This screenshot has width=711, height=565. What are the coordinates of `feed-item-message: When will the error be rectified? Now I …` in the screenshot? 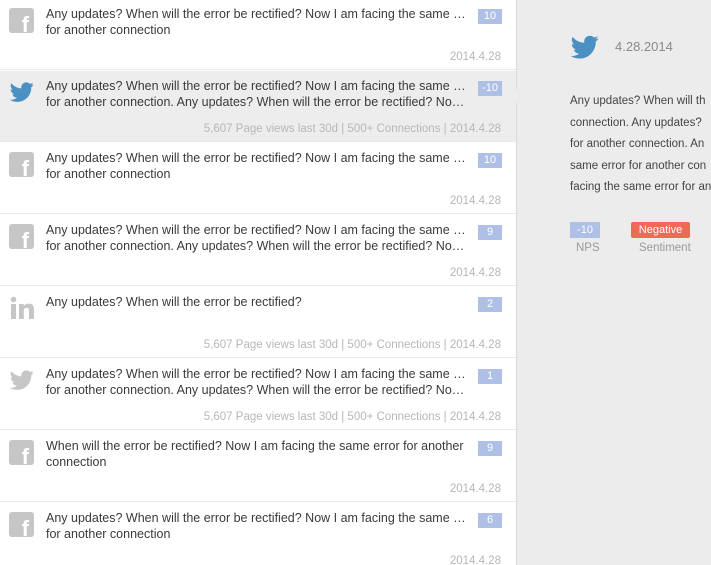 It's located at (256, 454).